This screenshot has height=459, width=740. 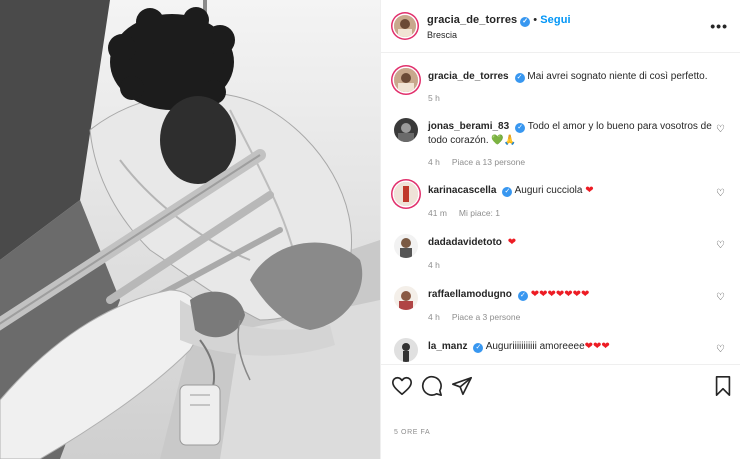 I want to click on comment-meta: 41 m Mi piace: 1, so click(x=470, y=213).